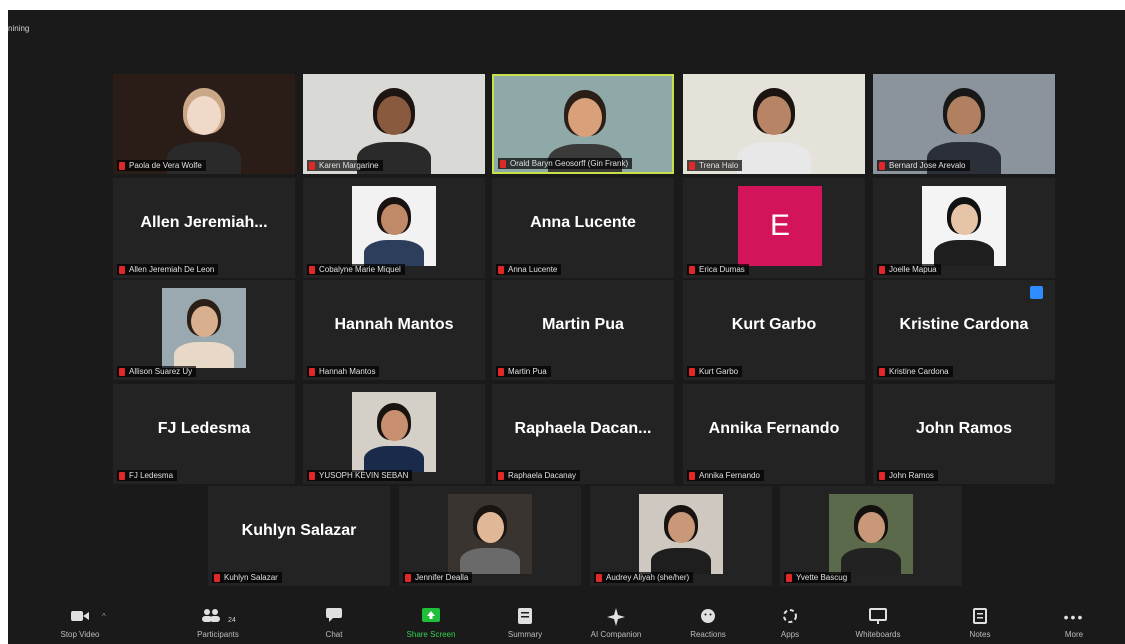 This screenshot has width=1125, height=644. I want to click on participant-name-label: John Ramos, so click(907, 475).